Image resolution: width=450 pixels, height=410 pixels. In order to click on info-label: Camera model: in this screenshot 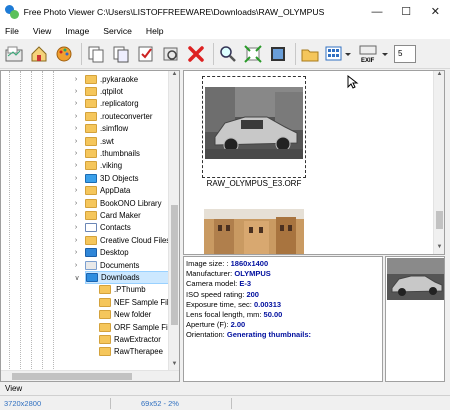, I will do `click(213, 284)`.